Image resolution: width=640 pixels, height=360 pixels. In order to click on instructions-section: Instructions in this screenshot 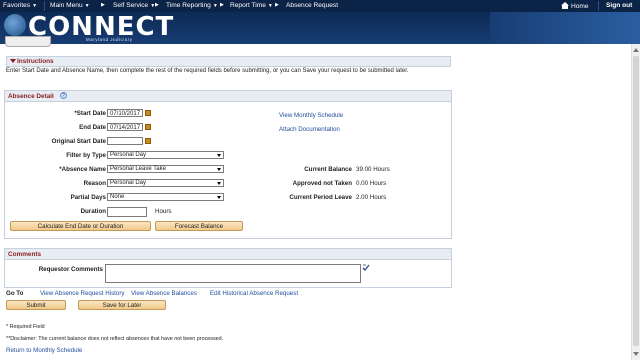, I will do `click(228, 61)`.